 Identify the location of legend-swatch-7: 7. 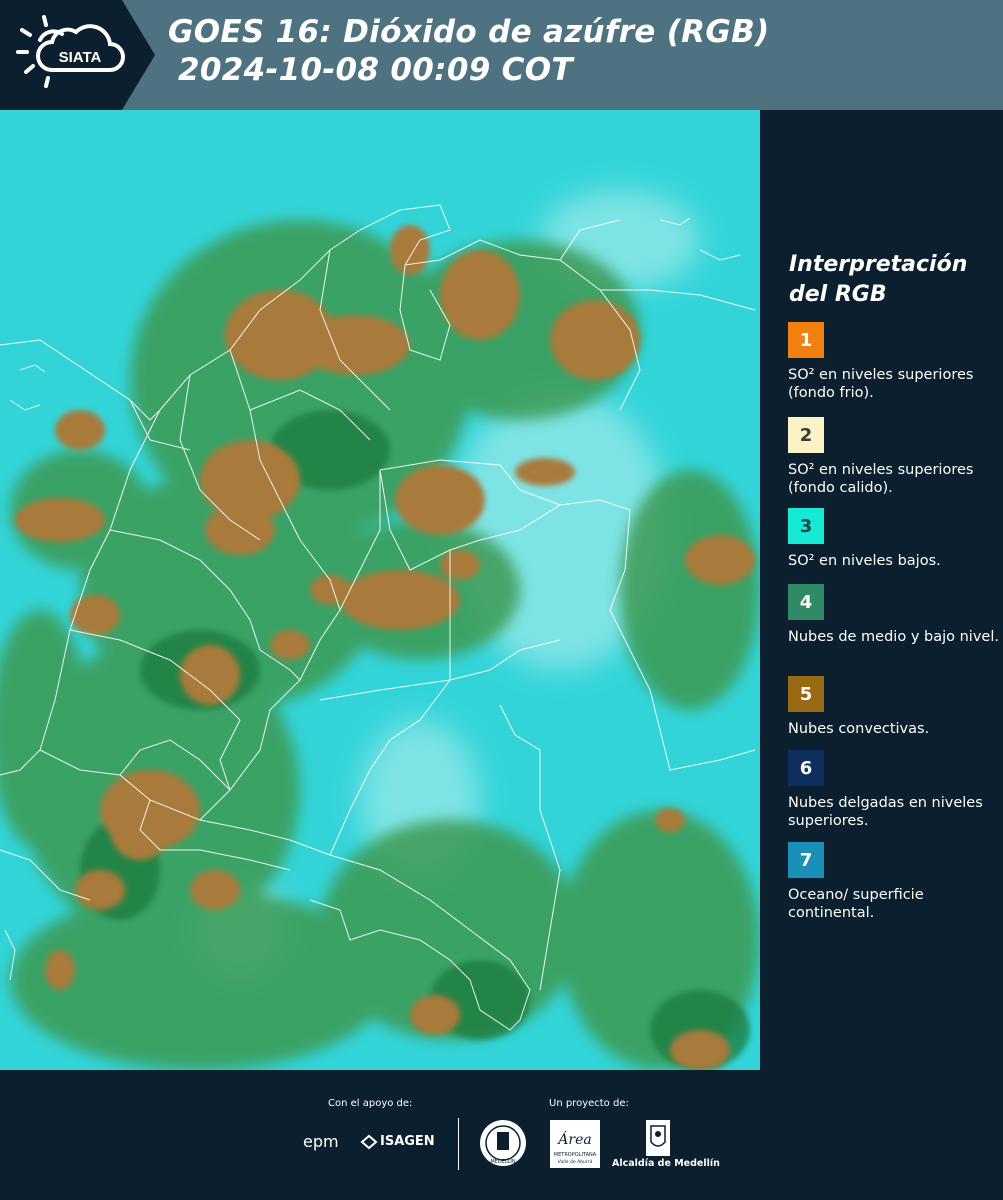
(806, 860).